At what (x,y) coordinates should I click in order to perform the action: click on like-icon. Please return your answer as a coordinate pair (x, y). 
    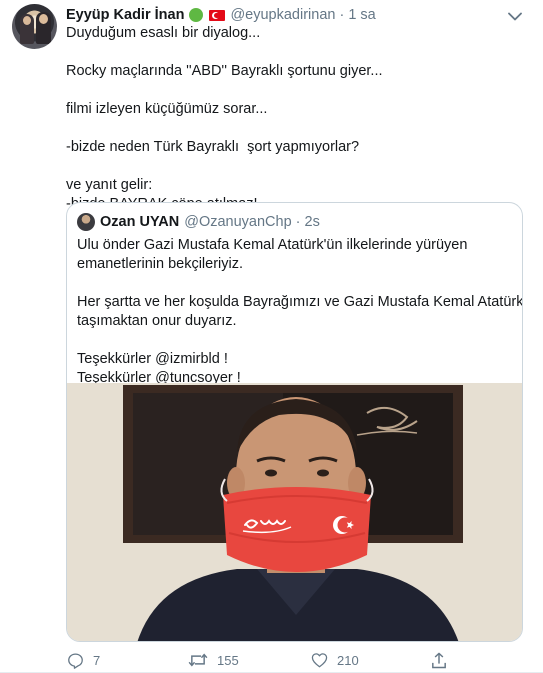
    Looking at the image, I should click on (319, 660).